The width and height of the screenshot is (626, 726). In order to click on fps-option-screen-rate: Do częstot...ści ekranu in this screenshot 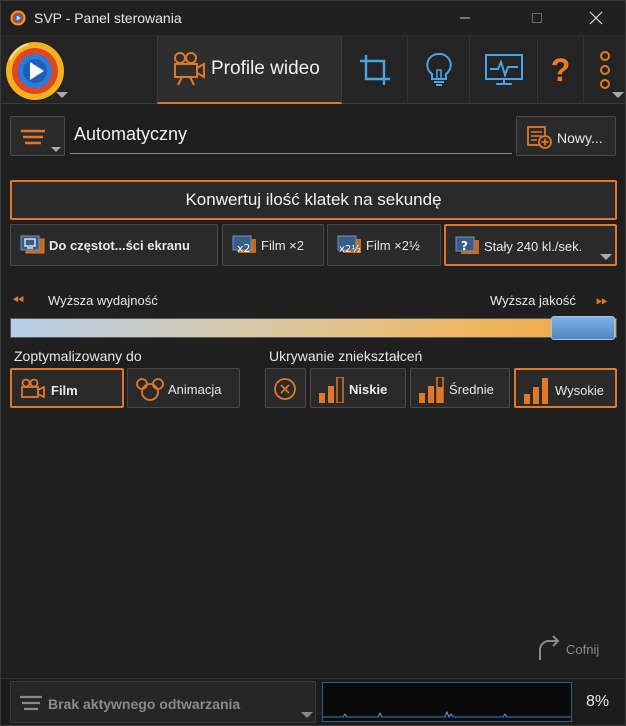, I will do `click(114, 245)`.